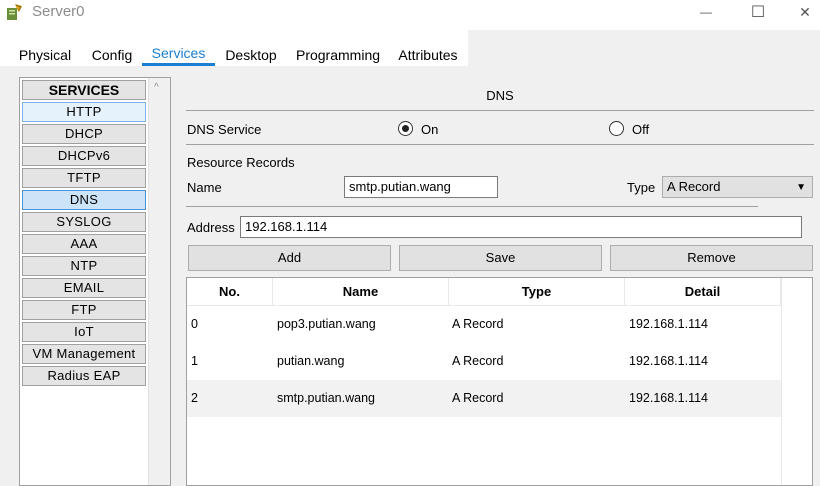 This screenshot has width=820, height=486. What do you see at coordinates (421, 187) in the screenshot?
I see `name-input: smtp.putian.wang` at bounding box center [421, 187].